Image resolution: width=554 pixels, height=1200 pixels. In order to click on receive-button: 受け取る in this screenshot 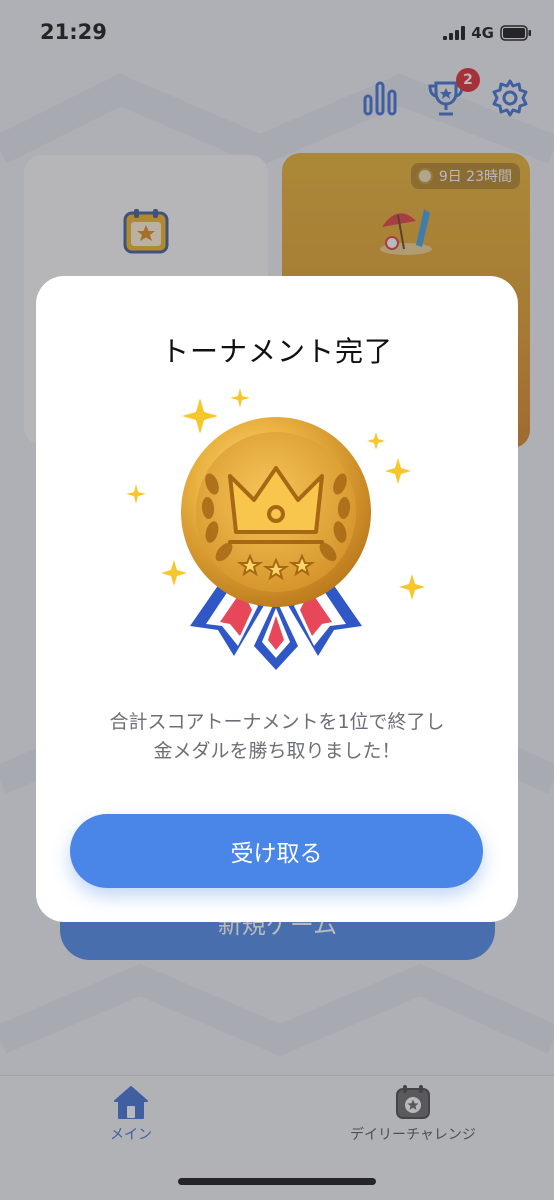, I will do `click(276, 851)`.